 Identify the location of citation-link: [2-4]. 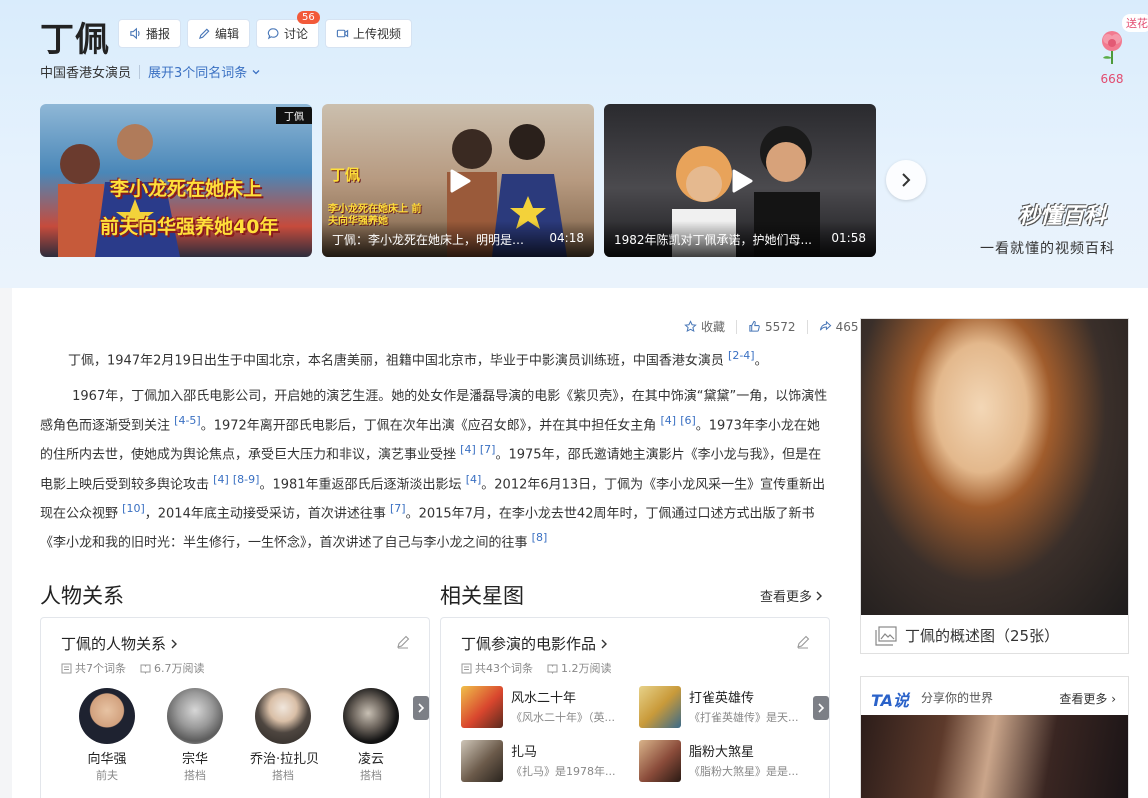
(741, 355).